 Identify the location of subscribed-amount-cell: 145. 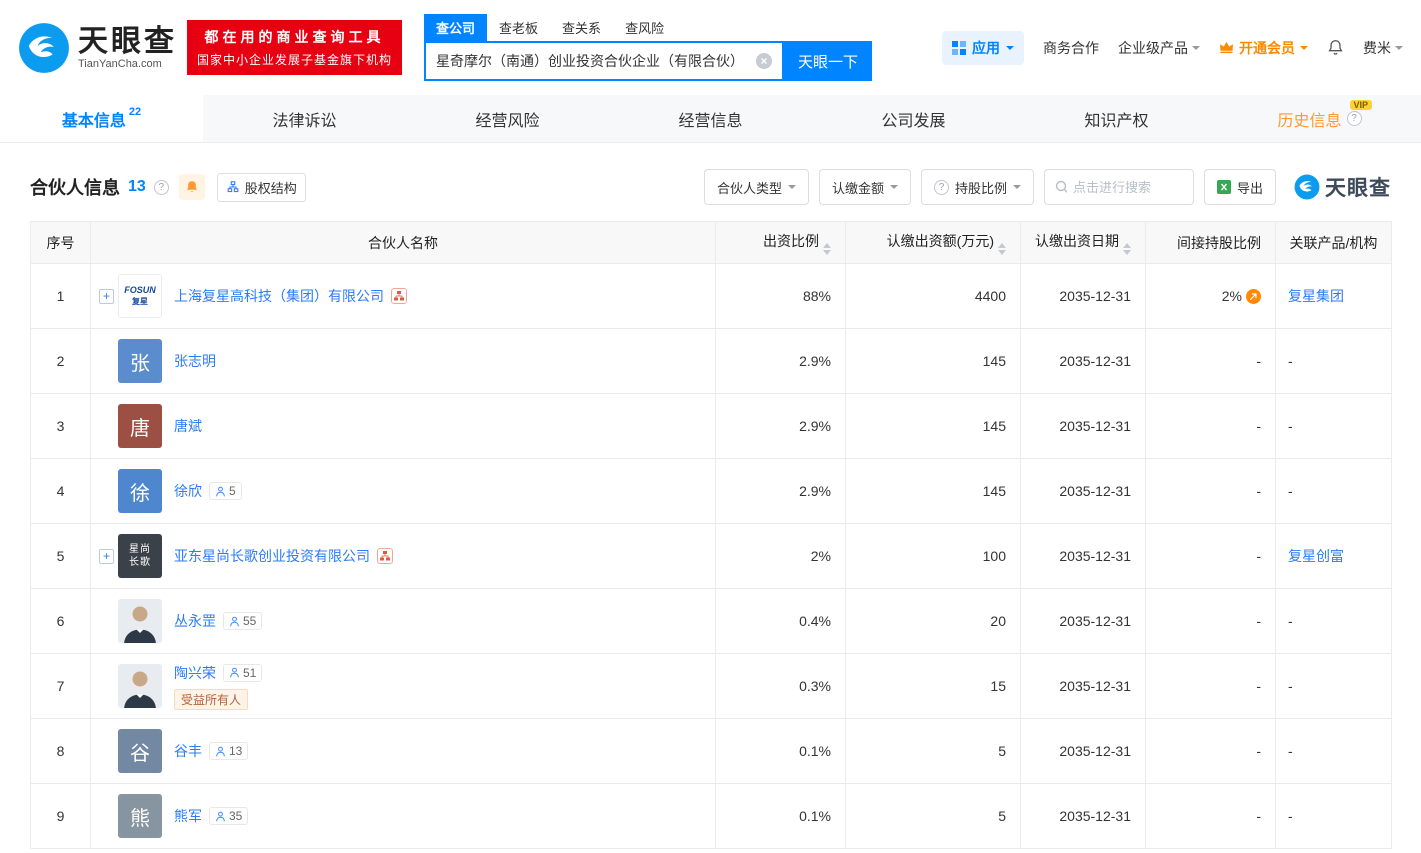
(933, 491).